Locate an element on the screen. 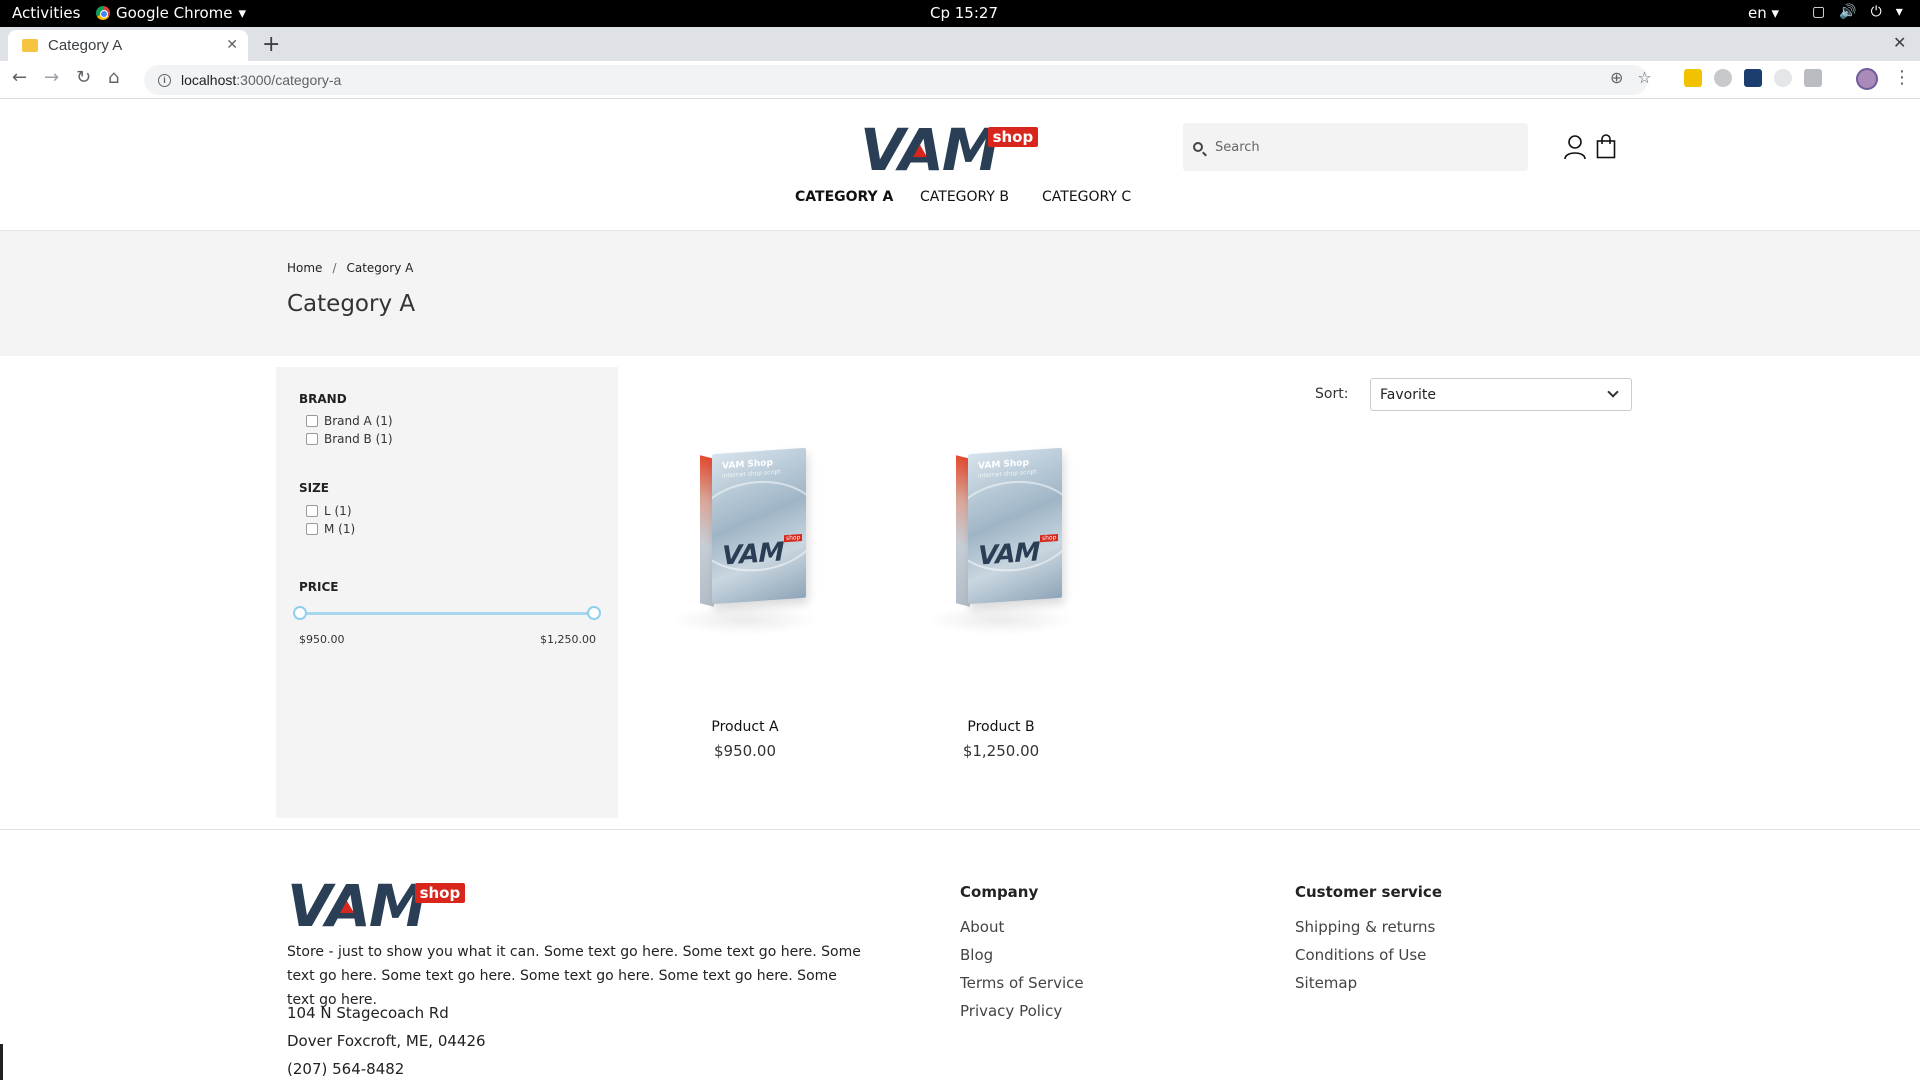 The image size is (1920, 1080). app-menu: Google Chrome ▾ is located at coordinates (171, 13).